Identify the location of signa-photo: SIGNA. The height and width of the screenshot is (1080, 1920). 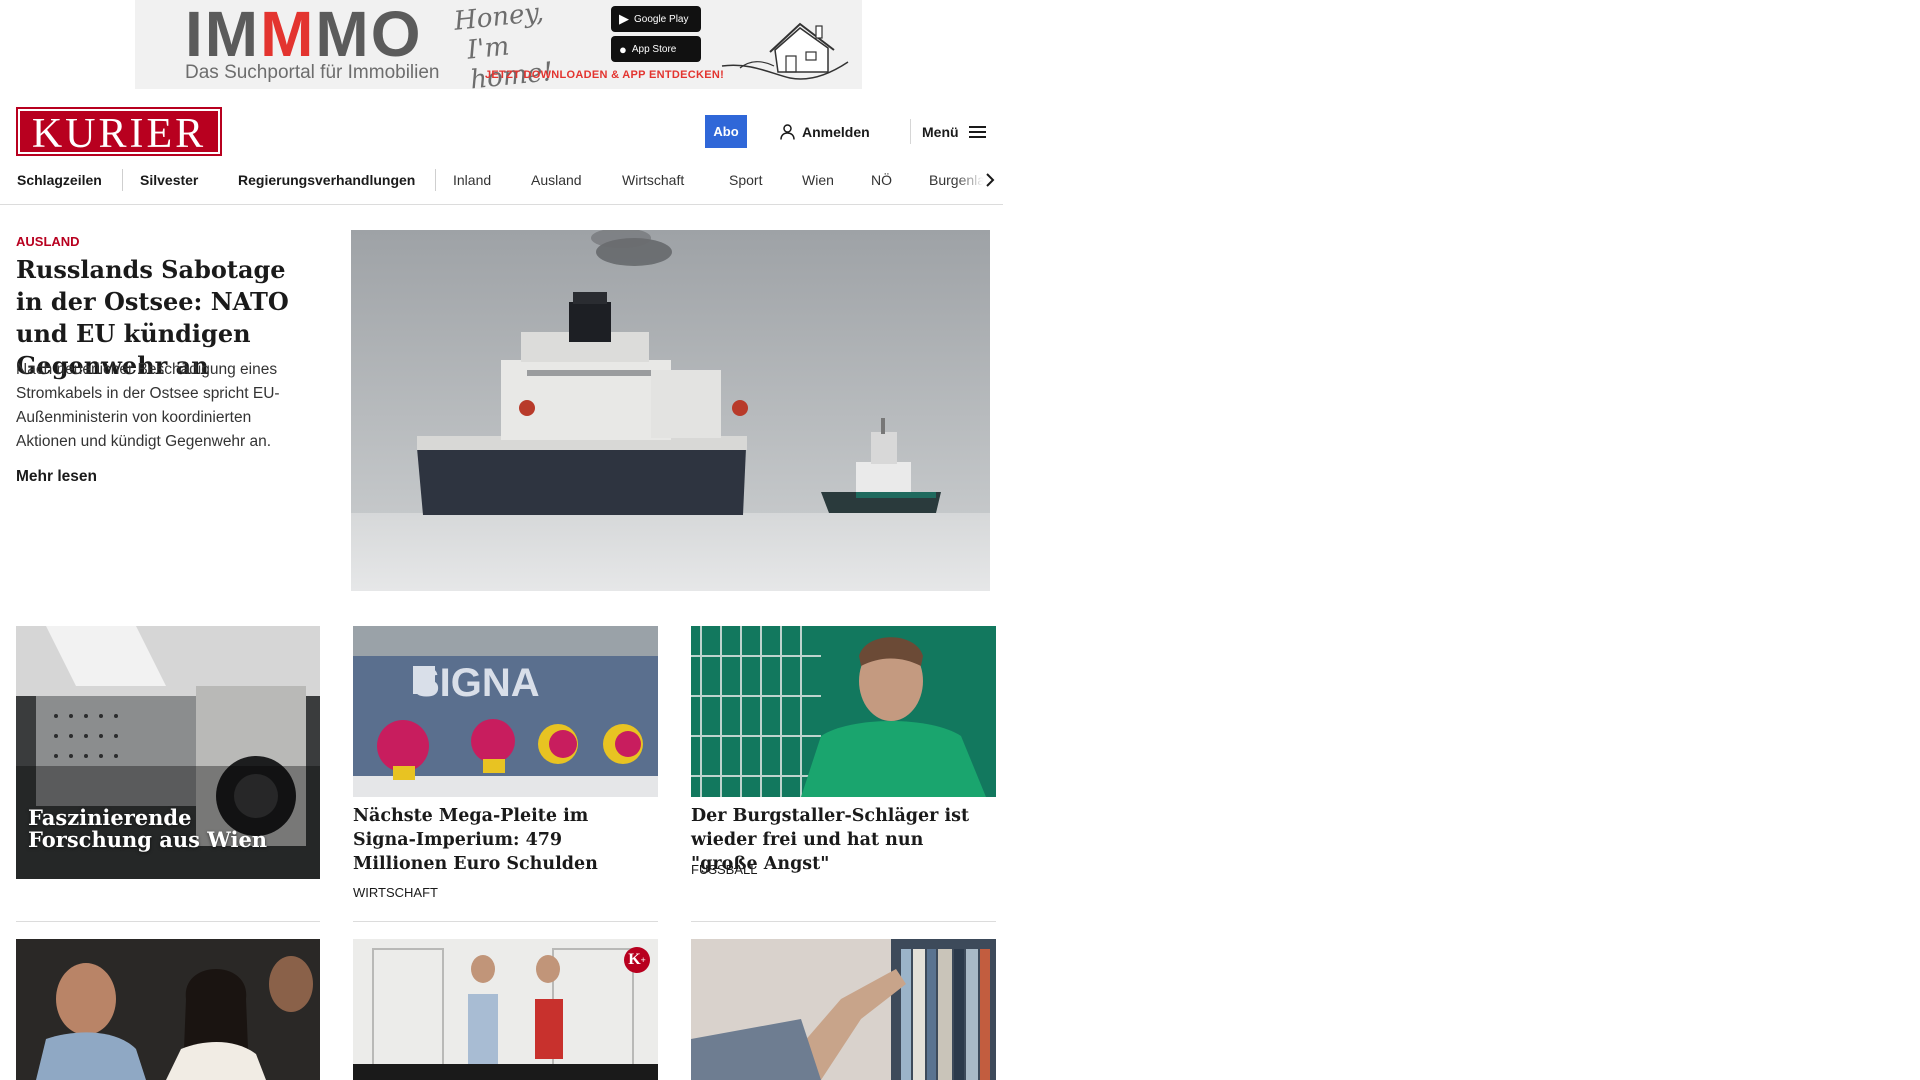
(505, 711).